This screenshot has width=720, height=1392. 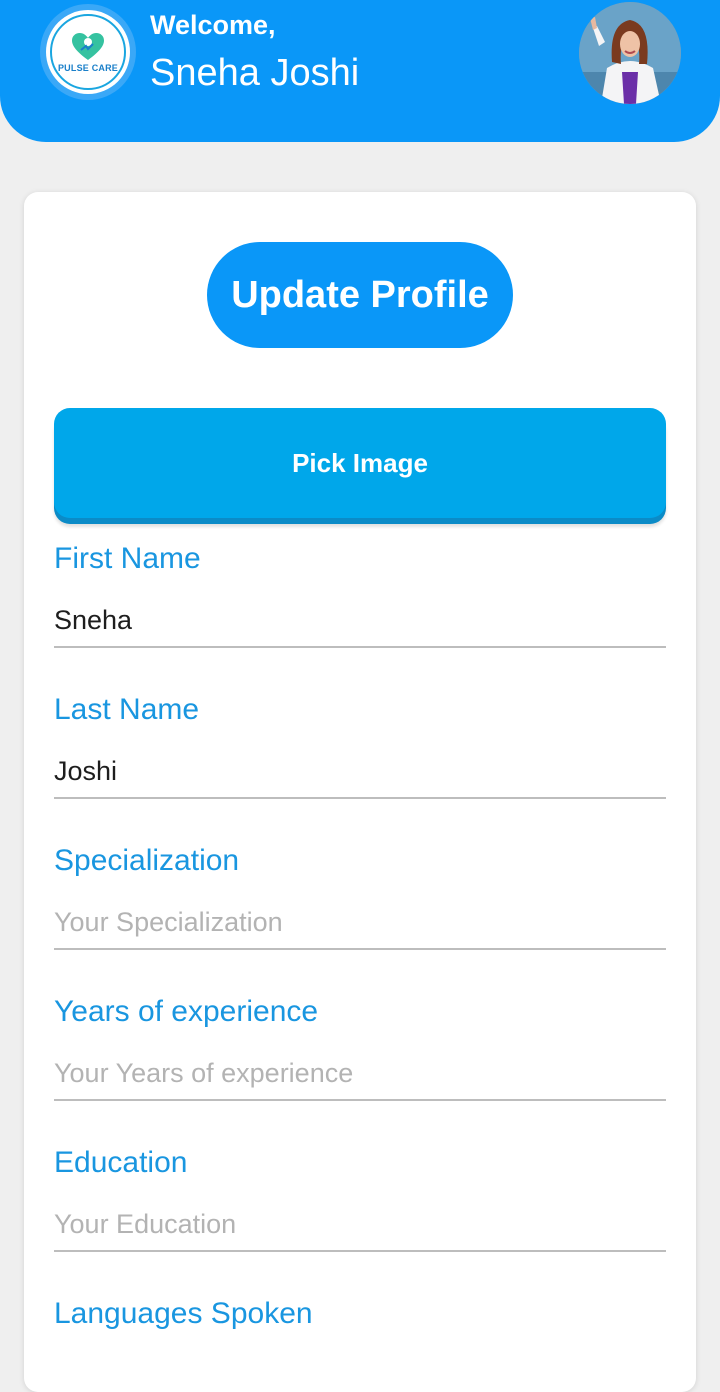 What do you see at coordinates (145, 1224) in the screenshot?
I see `education-field: Your Education` at bounding box center [145, 1224].